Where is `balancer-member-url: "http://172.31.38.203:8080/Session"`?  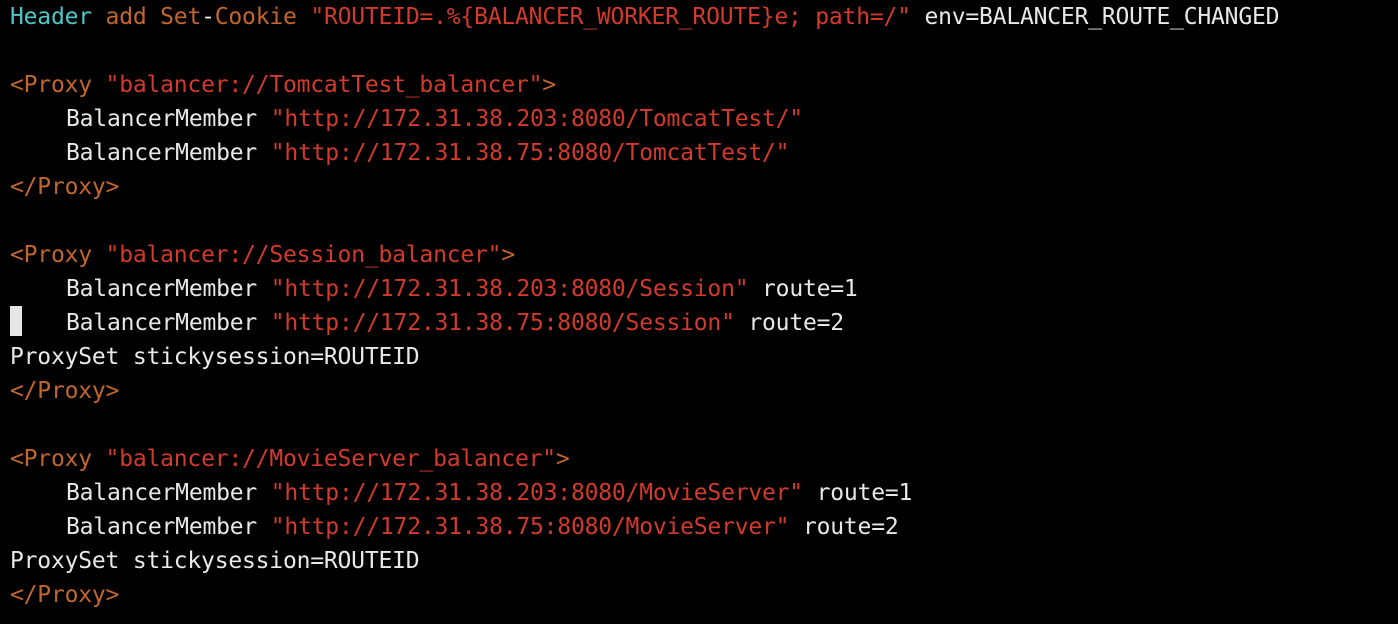
balancer-member-url: "http://172.31.38.203:8080/Session" is located at coordinates (509, 289).